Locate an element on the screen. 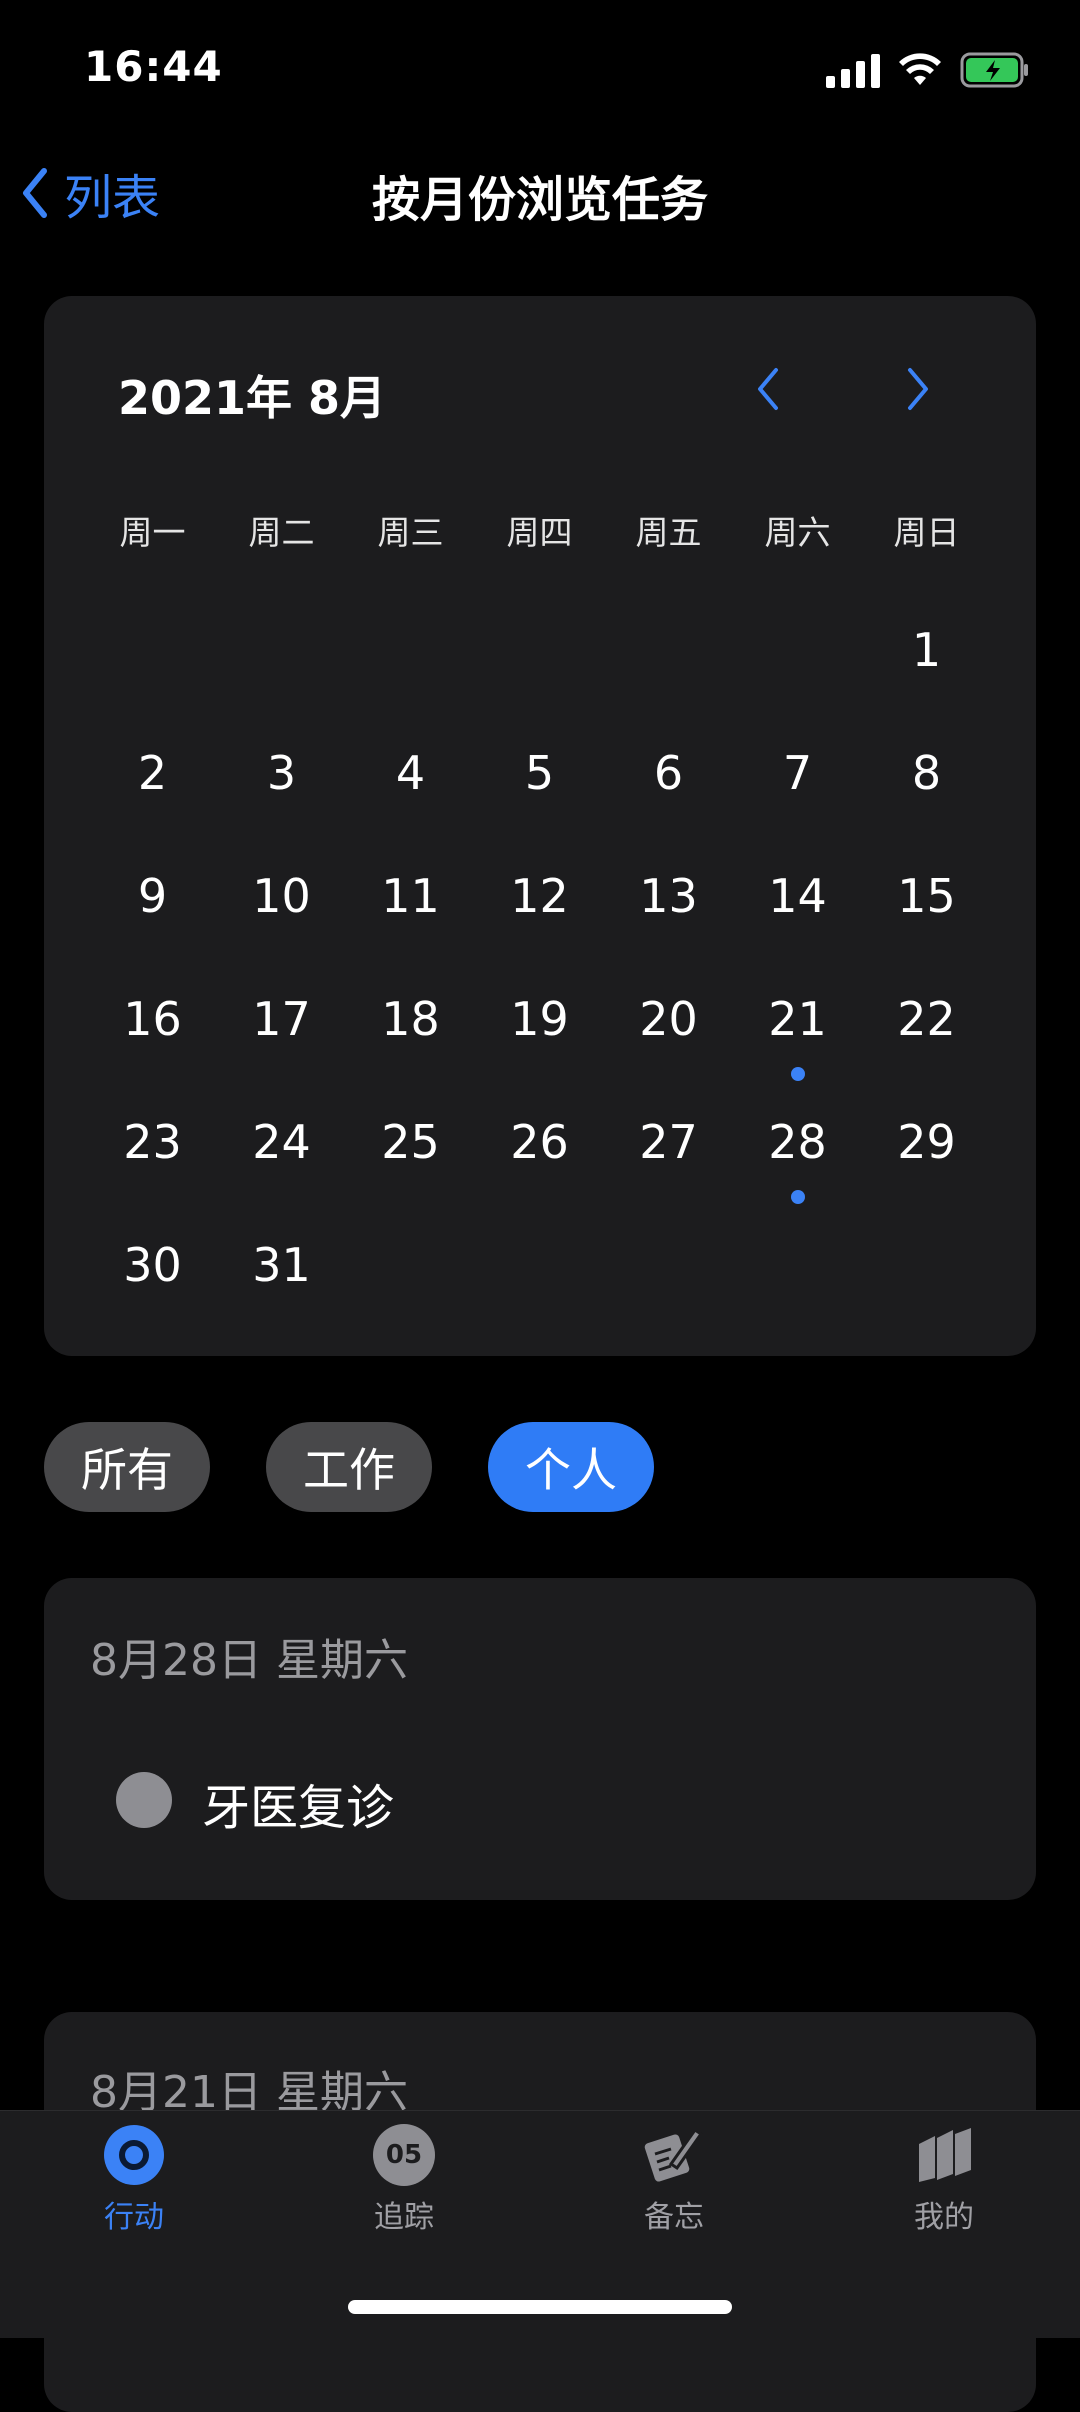 The image size is (1080, 2412). calendar-day: 6 is located at coordinates (668, 802).